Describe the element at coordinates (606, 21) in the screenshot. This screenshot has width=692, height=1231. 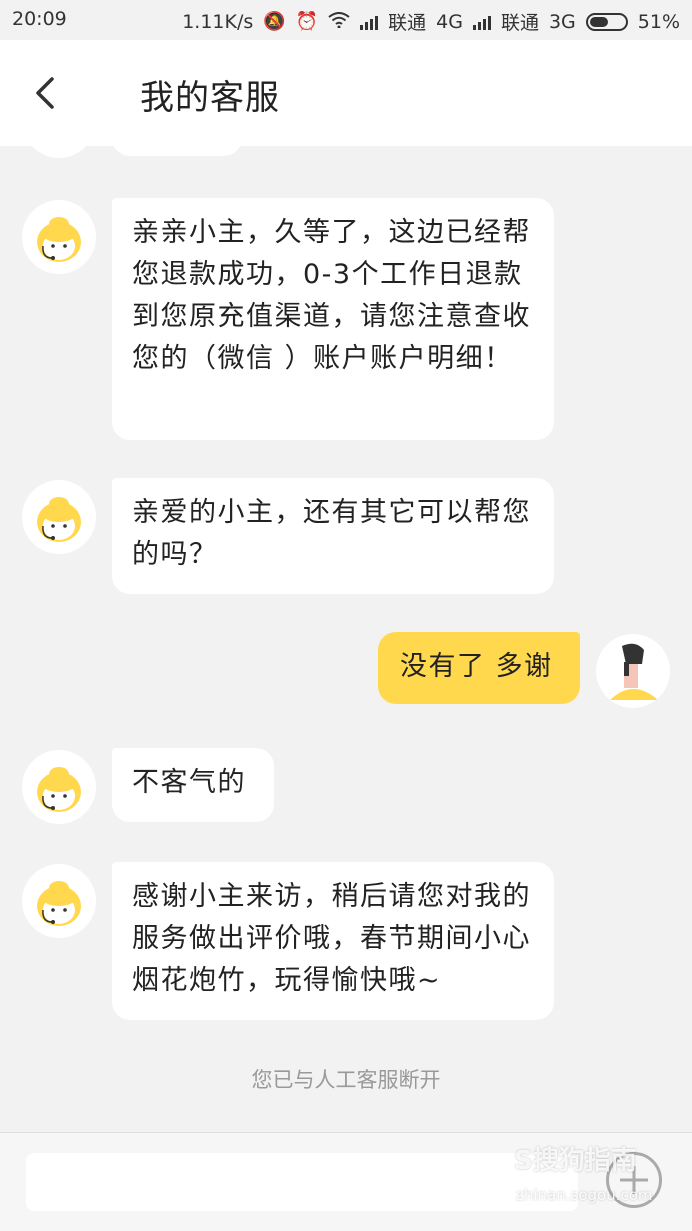
I see `battery-icon` at that location.